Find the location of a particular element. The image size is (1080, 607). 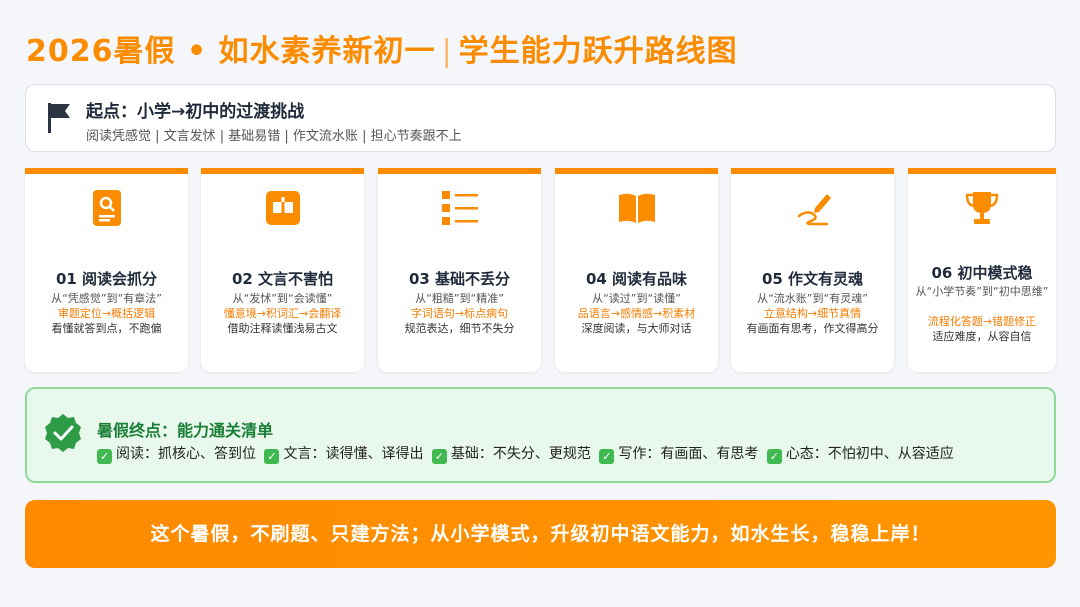

step-result: 看懂就答到点，不跑偏 is located at coordinates (106, 328).